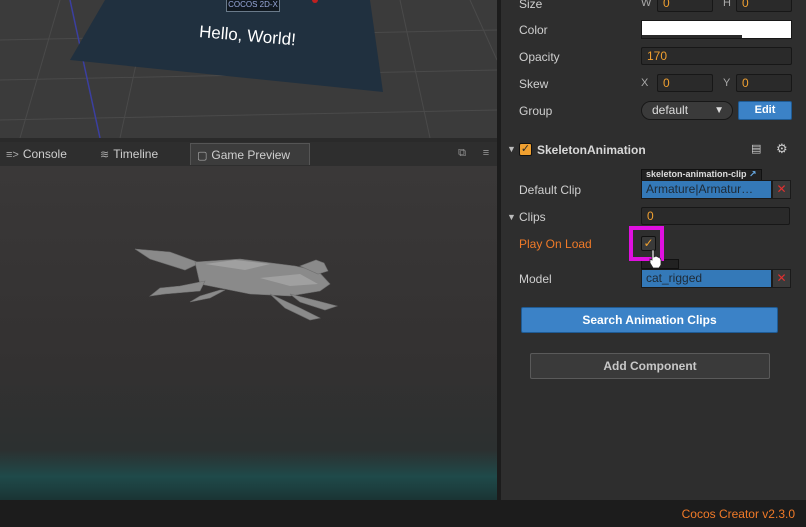 This screenshot has height=527, width=806. Describe the element at coordinates (646, 4) in the screenshot. I see `size-w-axis: W` at that location.